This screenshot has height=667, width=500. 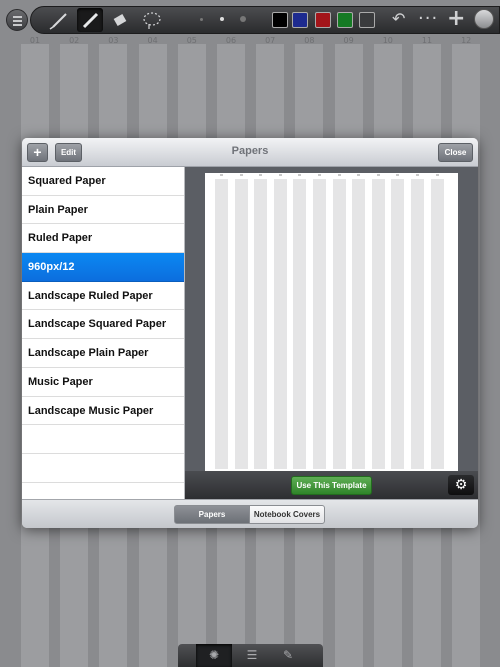 I want to click on size-dot-small, so click(x=201, y=19).